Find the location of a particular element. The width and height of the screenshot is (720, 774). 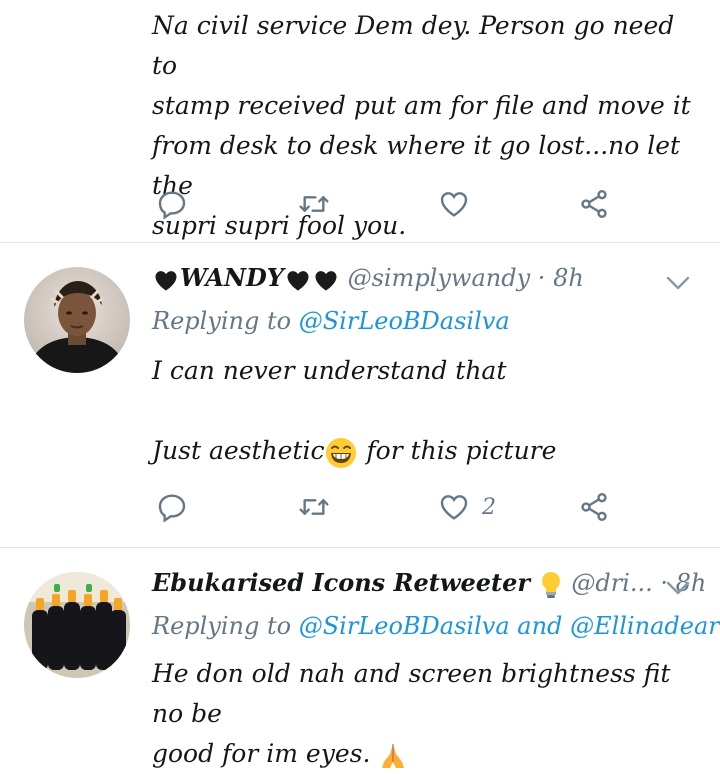

tweet-actions is located at coordinates (360, 204).